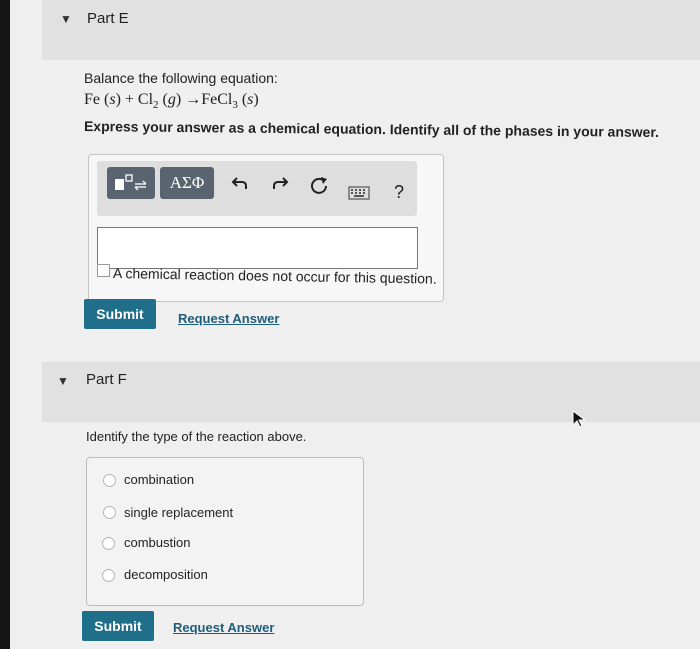  What do you see at coordinates (166, 574) in the screenshot?
I see `choice-label: decomposition` at bounding box center [166, 574].